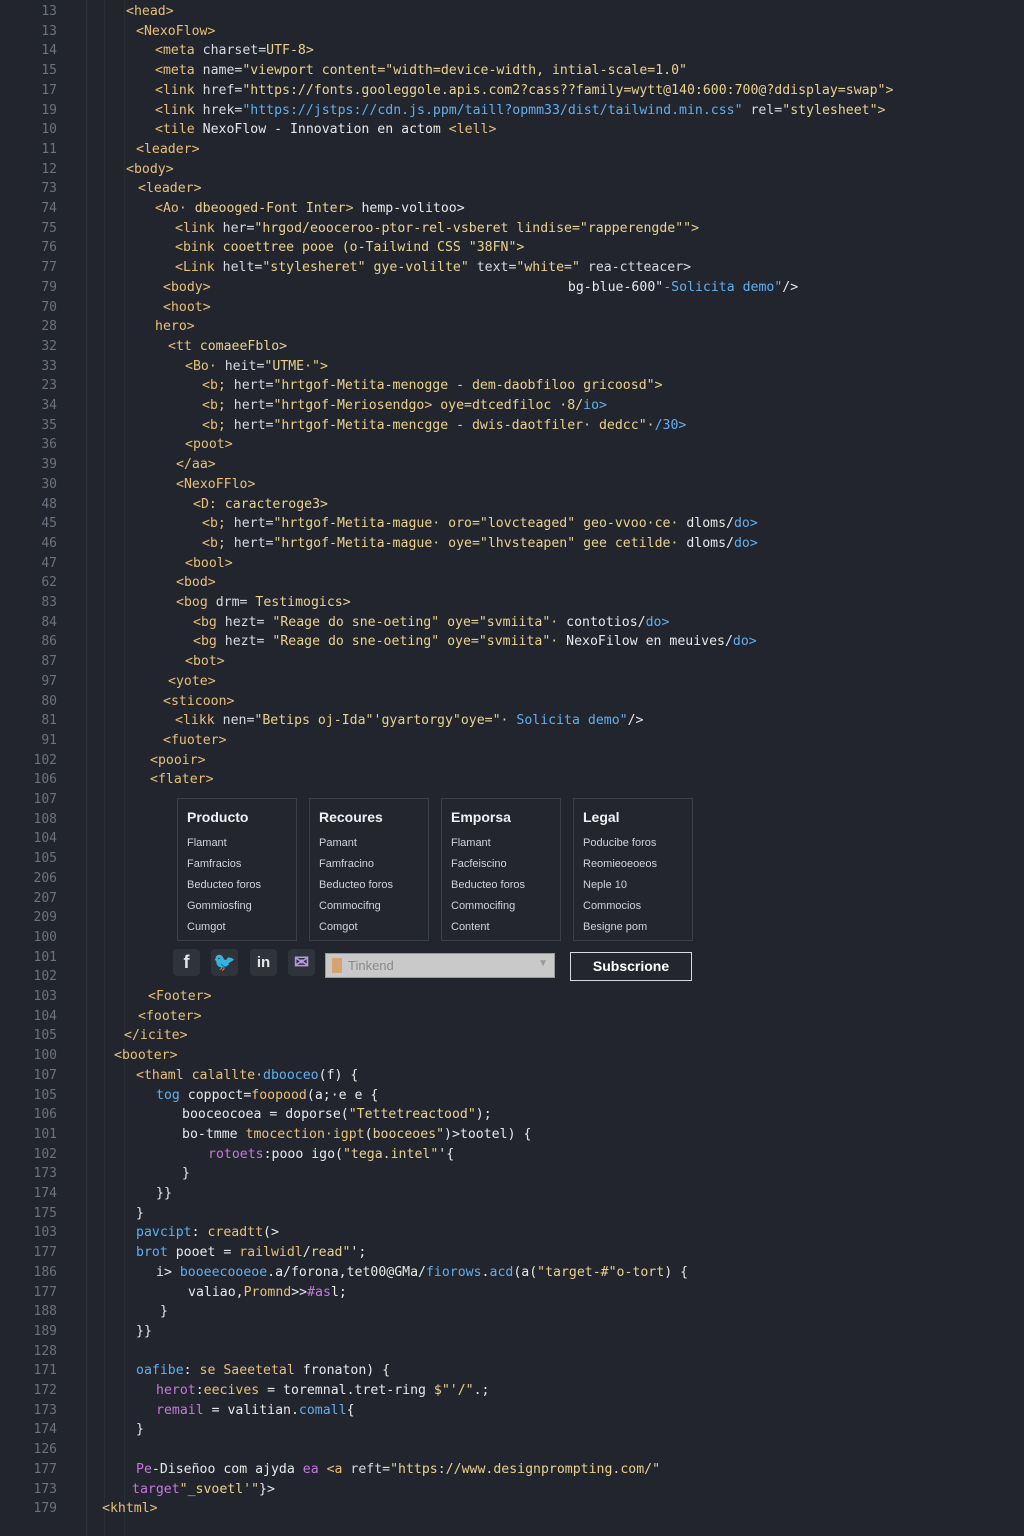  Describe the element at coordinates (214, 864) in the screenshot. I see `footer-link: Famfracios` at that location.